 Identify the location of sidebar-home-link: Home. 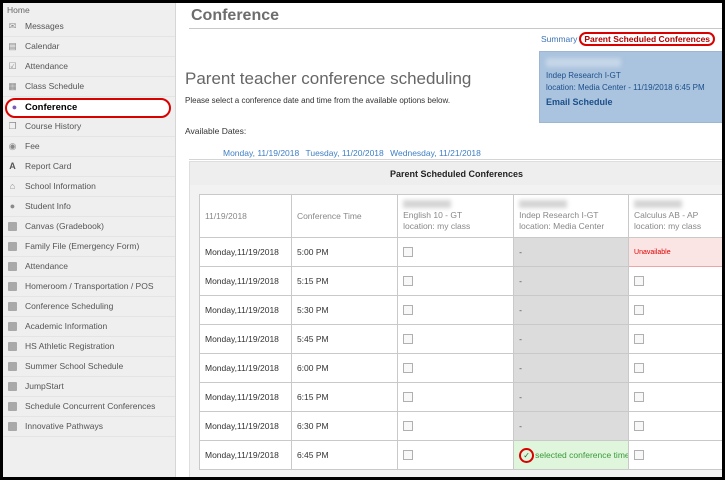
(89, 10).